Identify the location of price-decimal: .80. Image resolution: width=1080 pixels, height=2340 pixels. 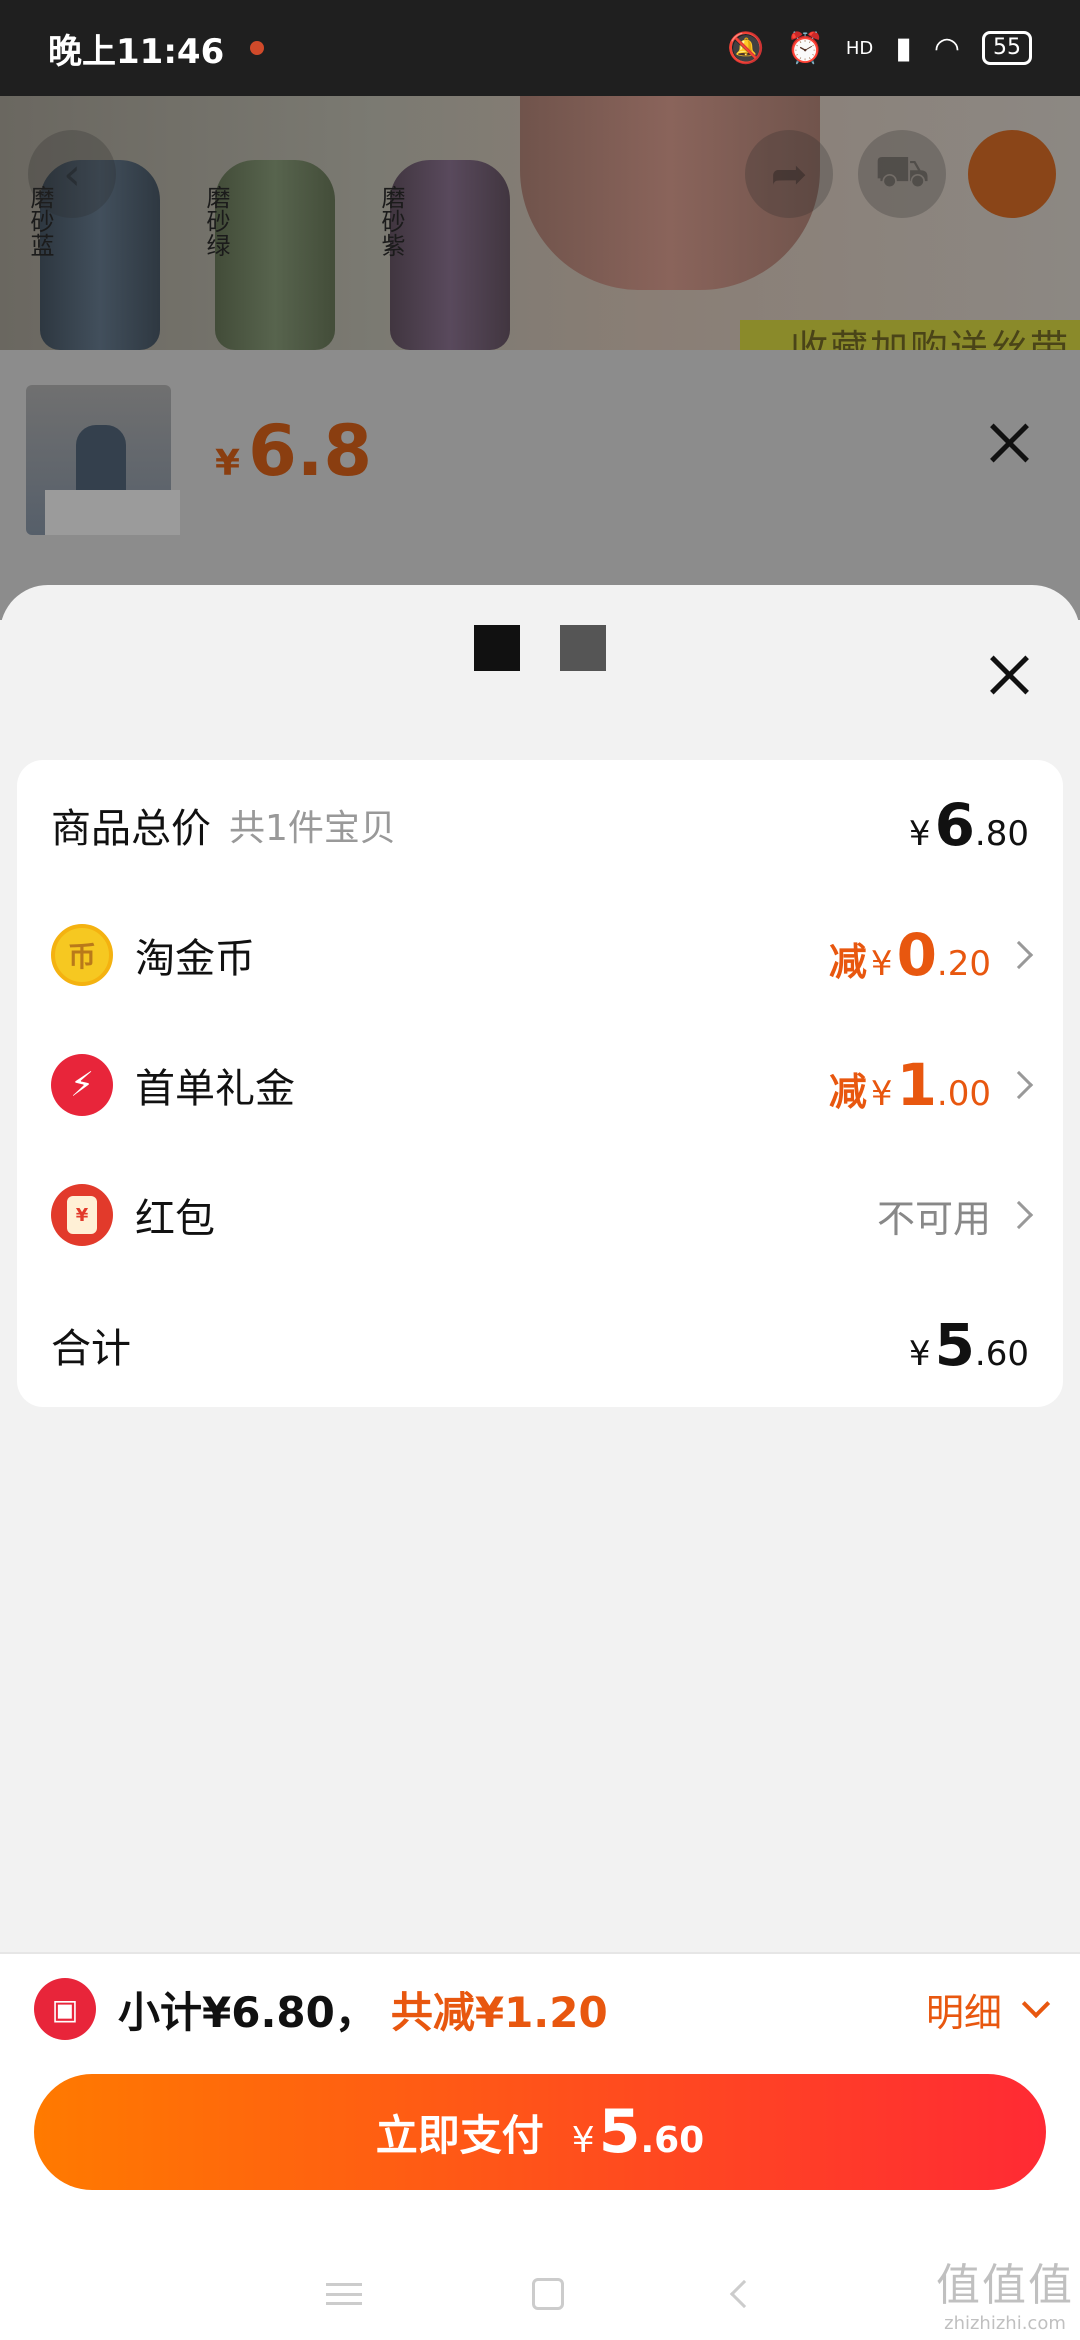
(1001, 834).